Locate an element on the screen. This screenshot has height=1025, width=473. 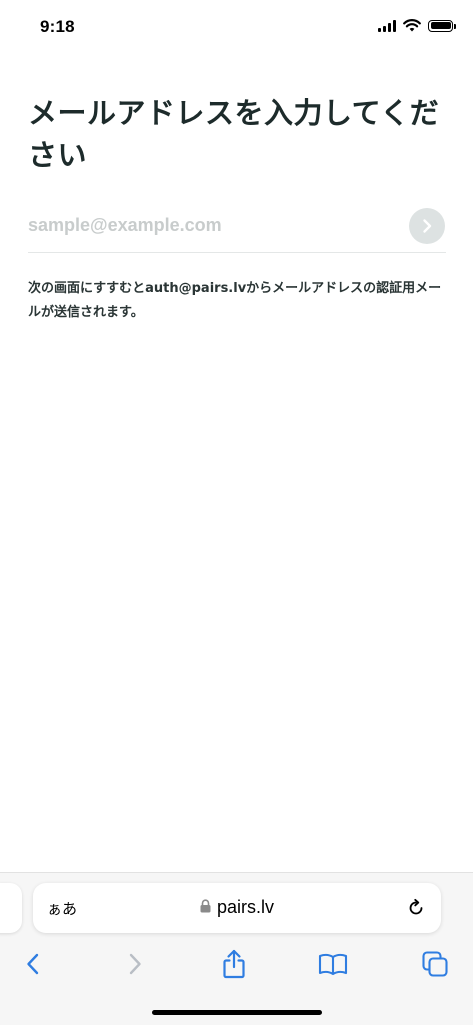
back-icon is located at coordinates (33, 964).